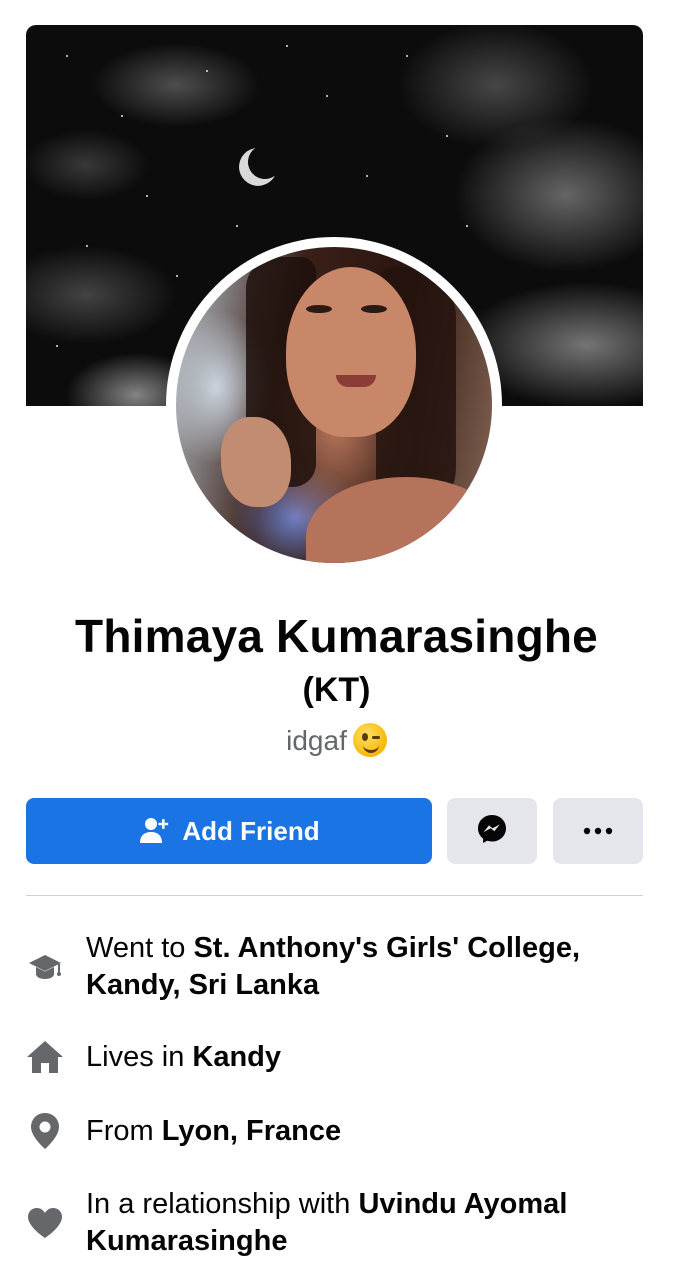 This screenshot has height=1280, width=673. I want to click on messenger-icon, so click(492, 831).